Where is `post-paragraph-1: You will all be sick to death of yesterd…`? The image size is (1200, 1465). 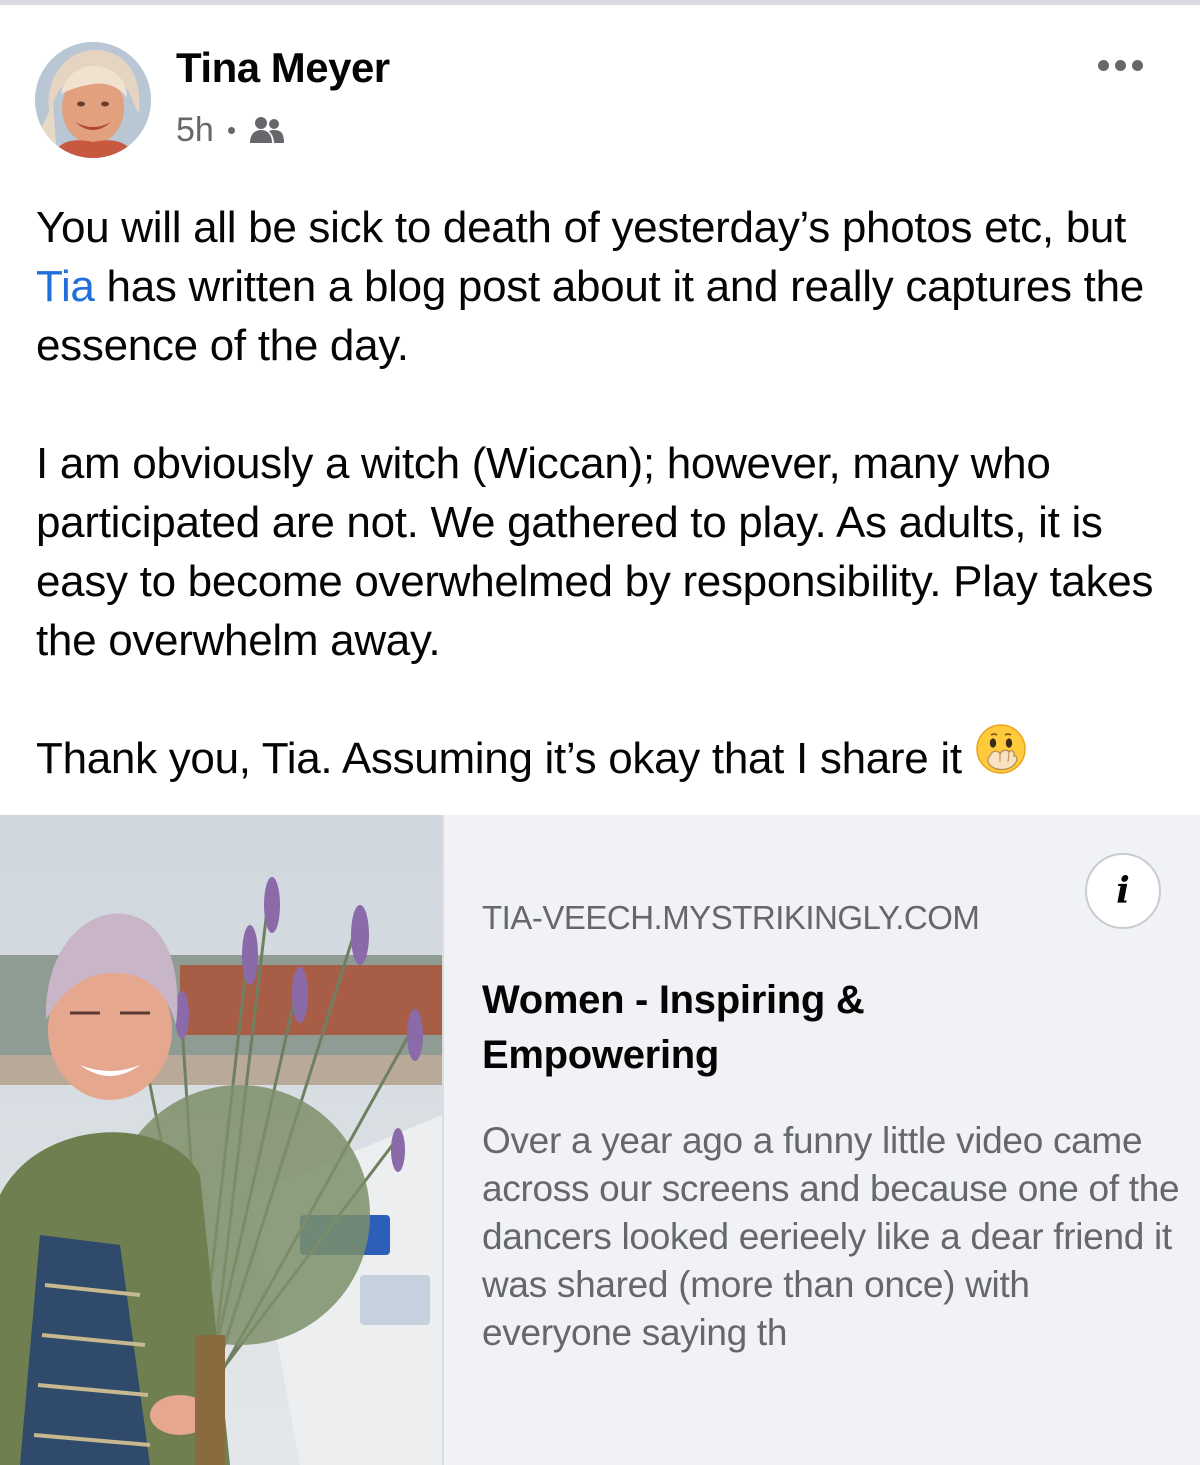 post-paragraph-1: You will all be sick to death of yesterd… is located at coordinates (606, 286).